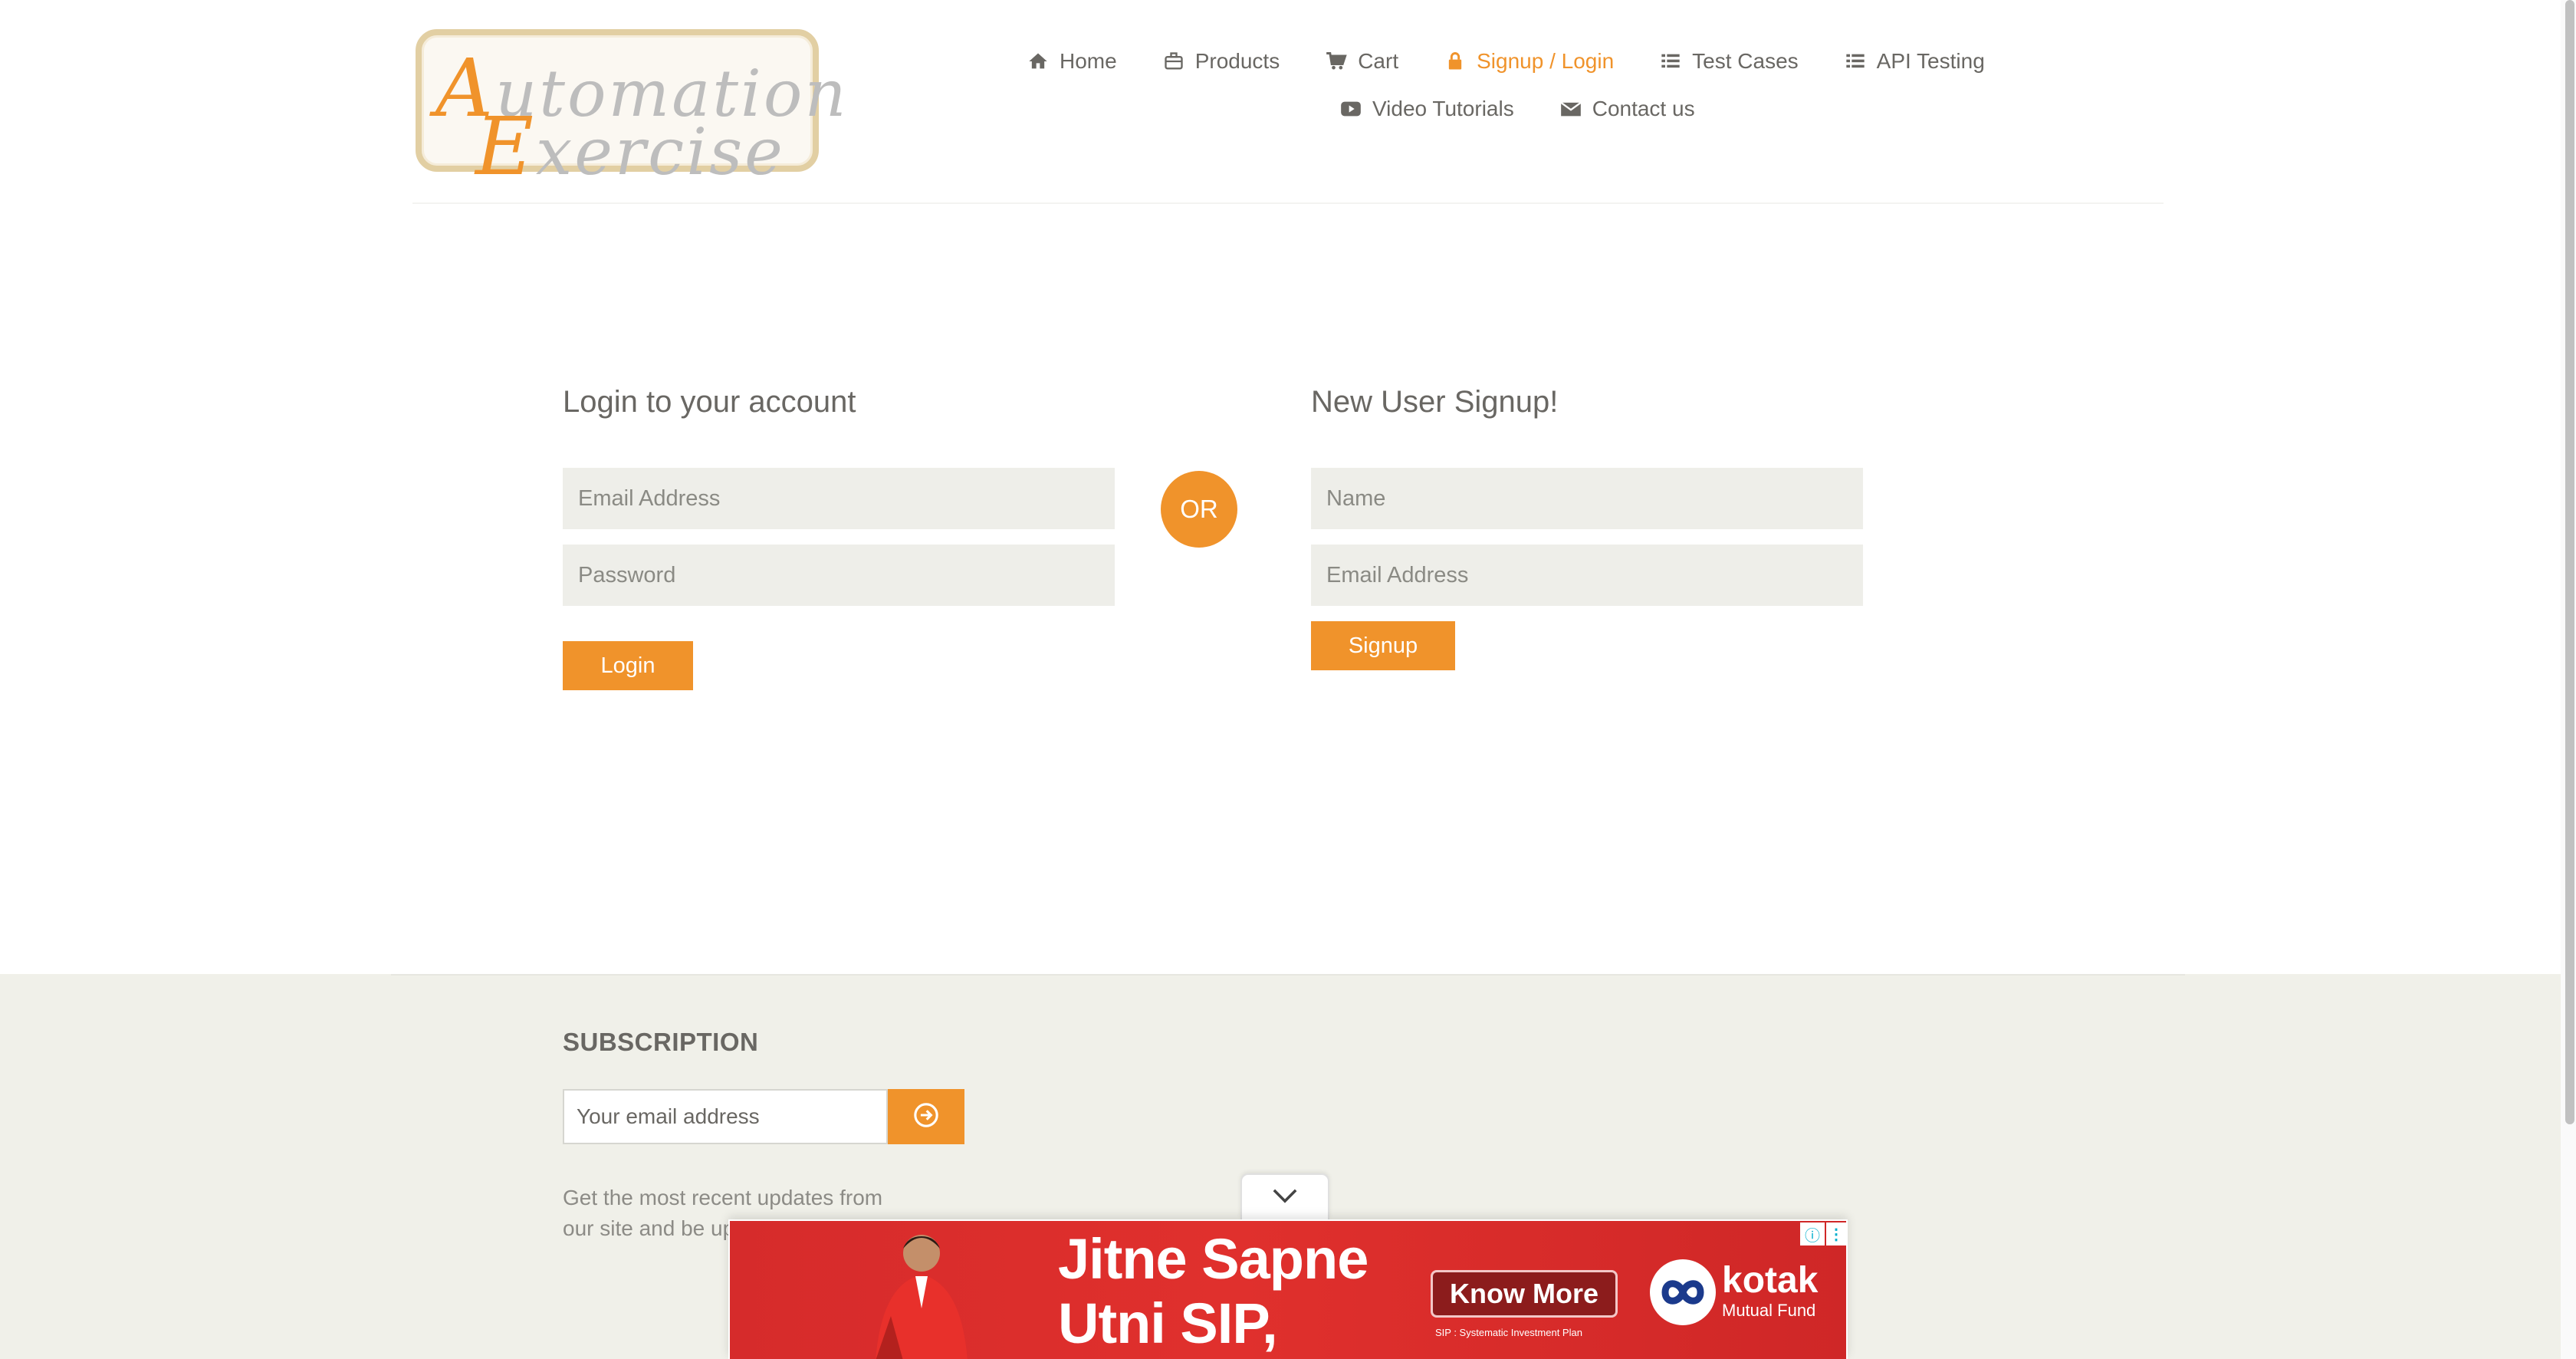  Describe the element at coordinates (1351, 109) in the screenshot. I see `youtube-icon` at that location.